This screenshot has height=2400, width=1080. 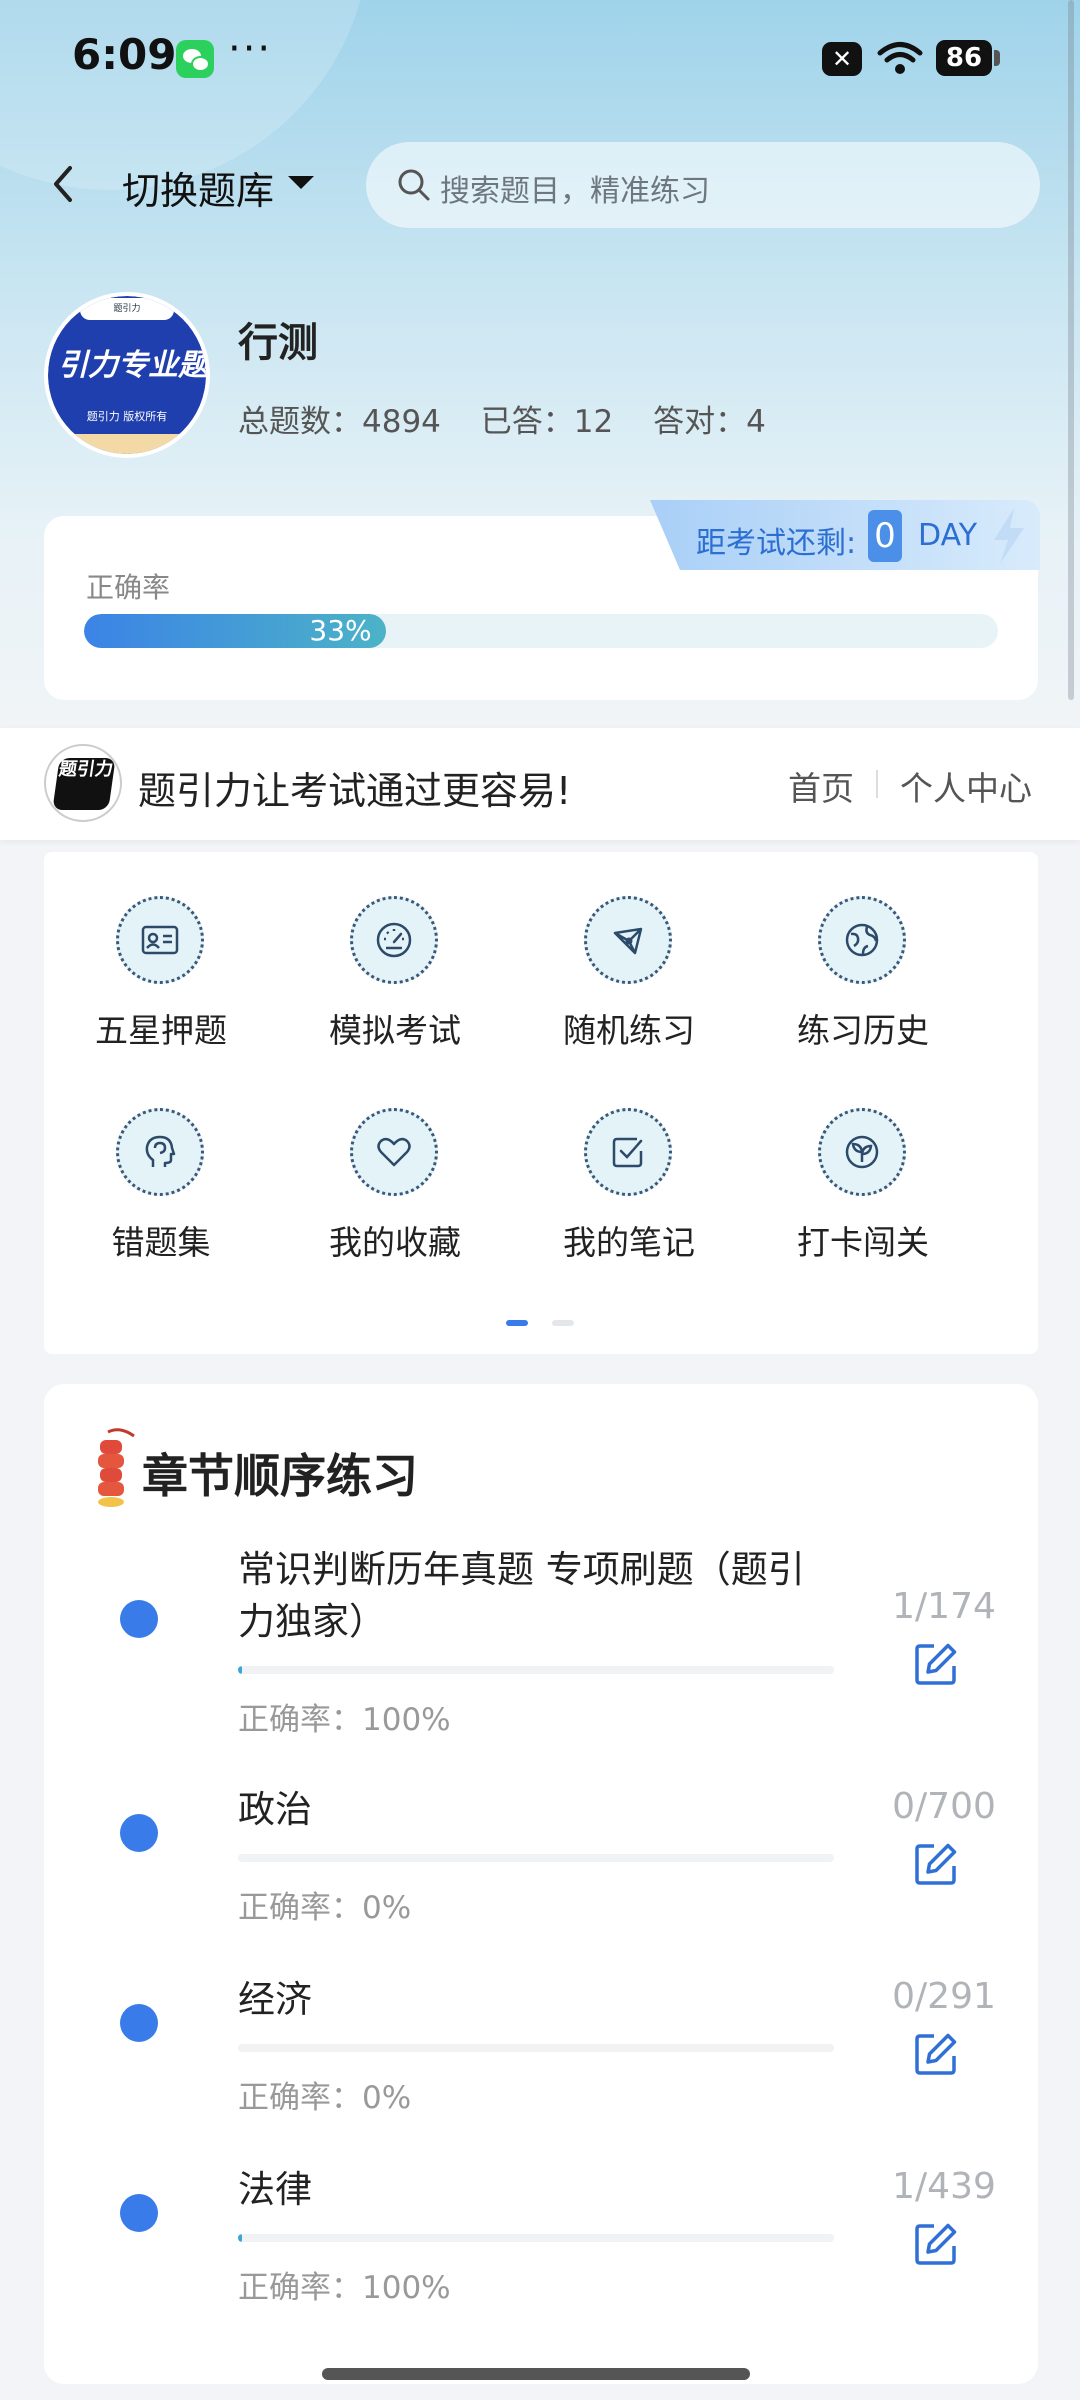 I want to click on avatar-brand-text: 题引力, so click(x=127, y=309).